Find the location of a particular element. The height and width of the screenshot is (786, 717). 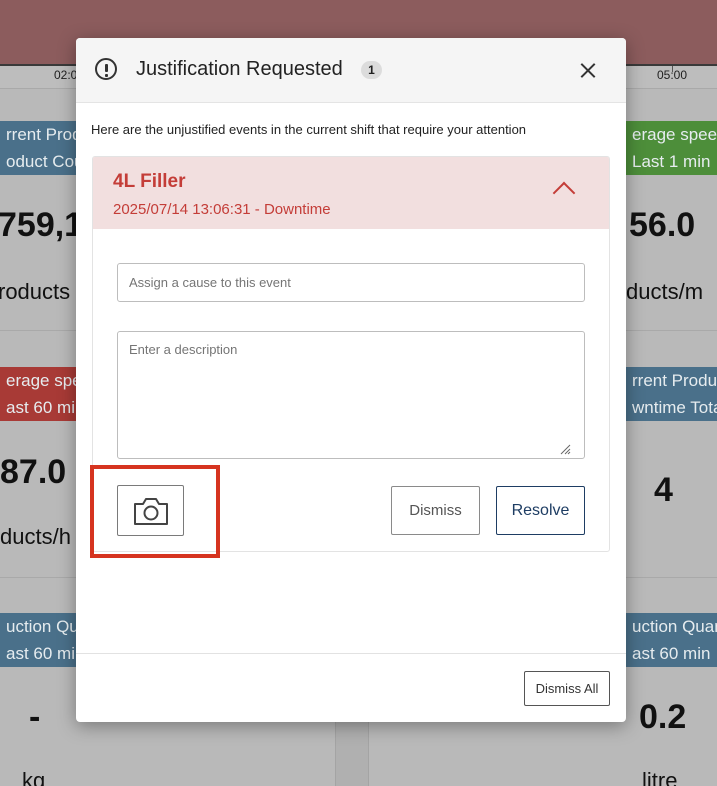

resolve-button: Resolve is located at coordinates (540, 510).